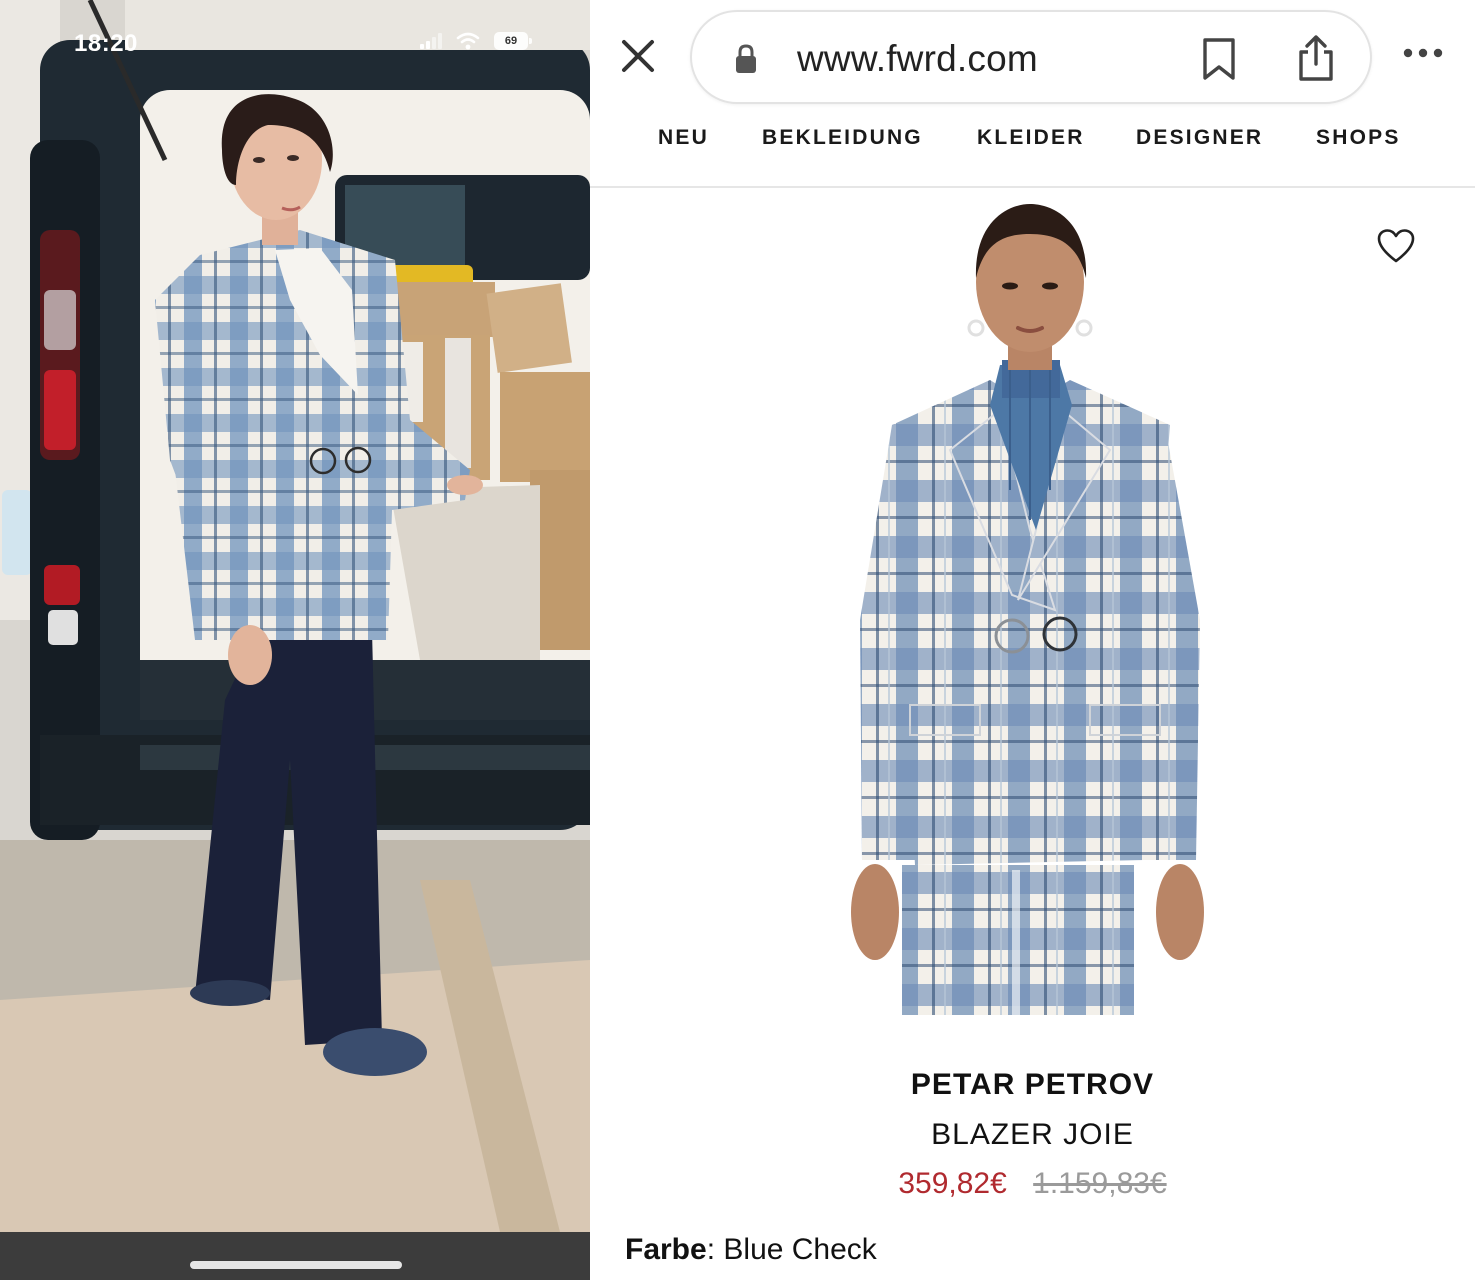 The height and width of the screenshot is (1280, 1475). Describe the element at coordinates (1032, 1184) in the screenshot. I see `price-row: 359,82€ 1.159,83€` at that location.